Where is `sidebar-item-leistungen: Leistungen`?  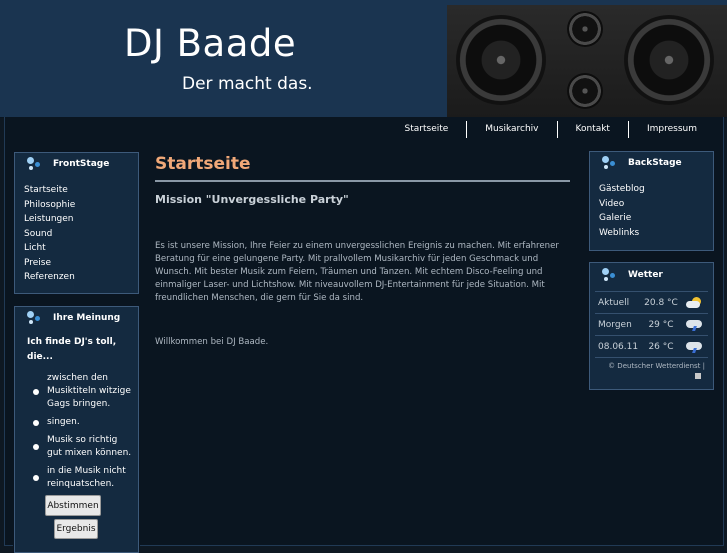
sidebar-item-leistungen: Leistungen is located at coordinates (81, 219).